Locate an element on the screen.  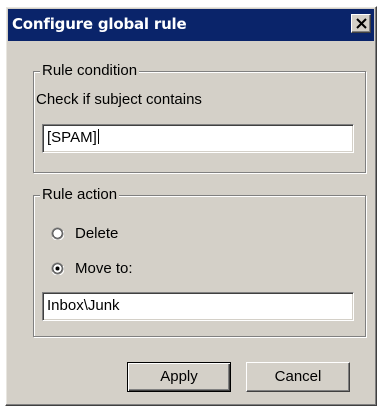
move-to-radio is located at coordinates (57, 268).